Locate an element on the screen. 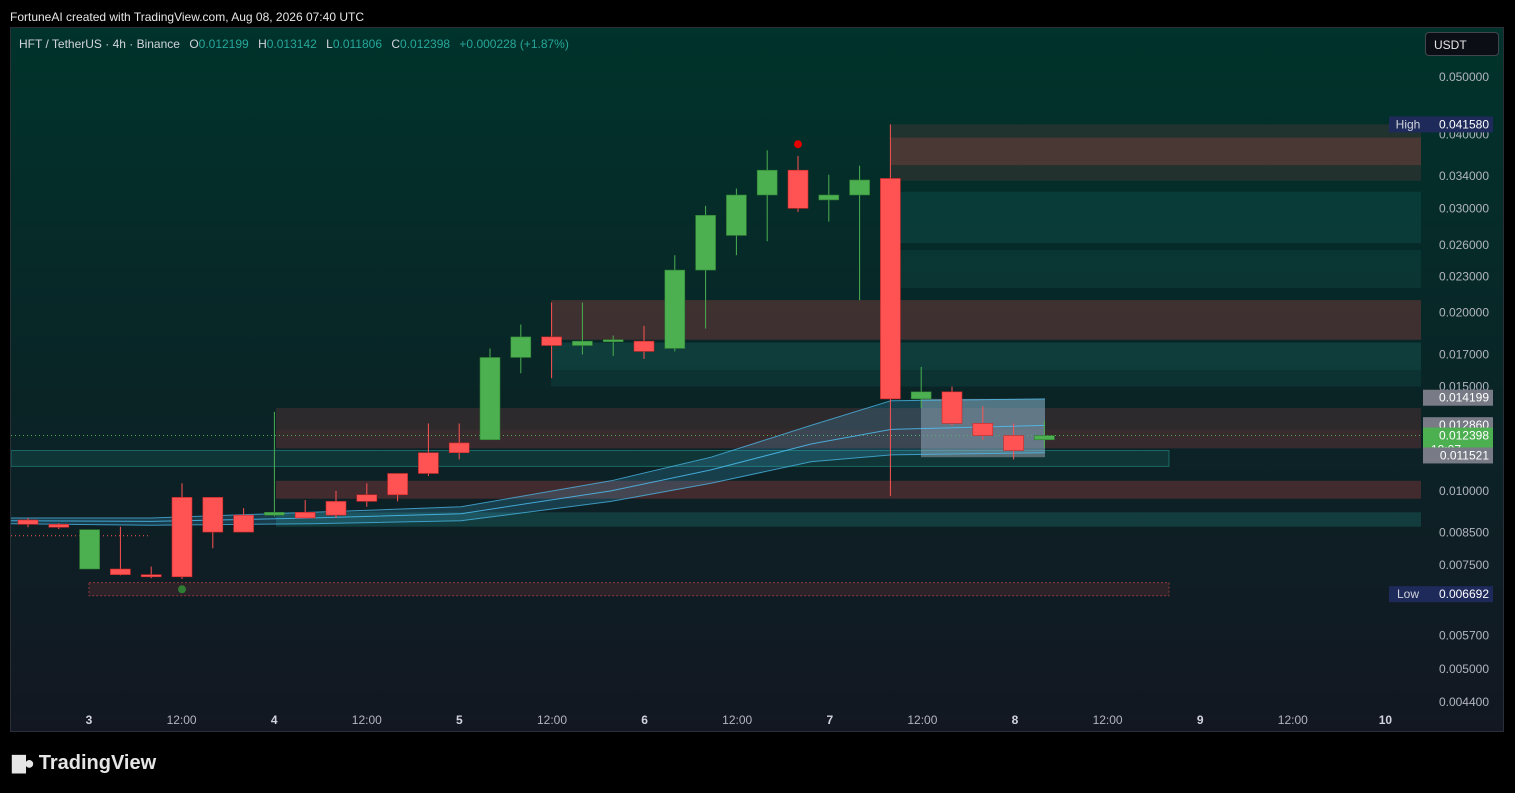 This screenshot has height=793, width=1515. y-tick-12: 0.005700 is located at coordinates (1464, 635).